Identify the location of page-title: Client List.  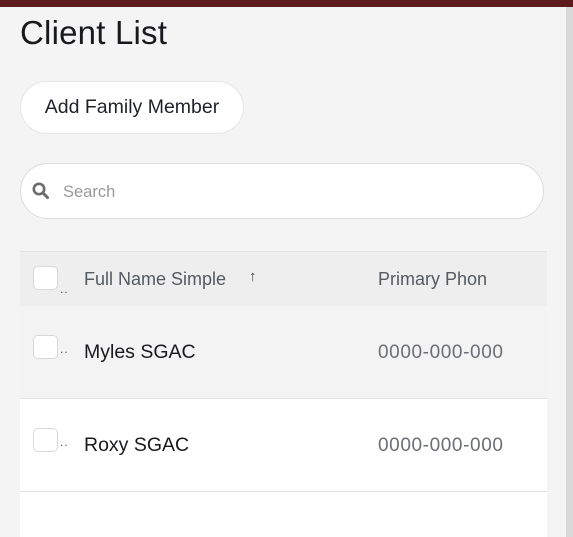
(94, 32).